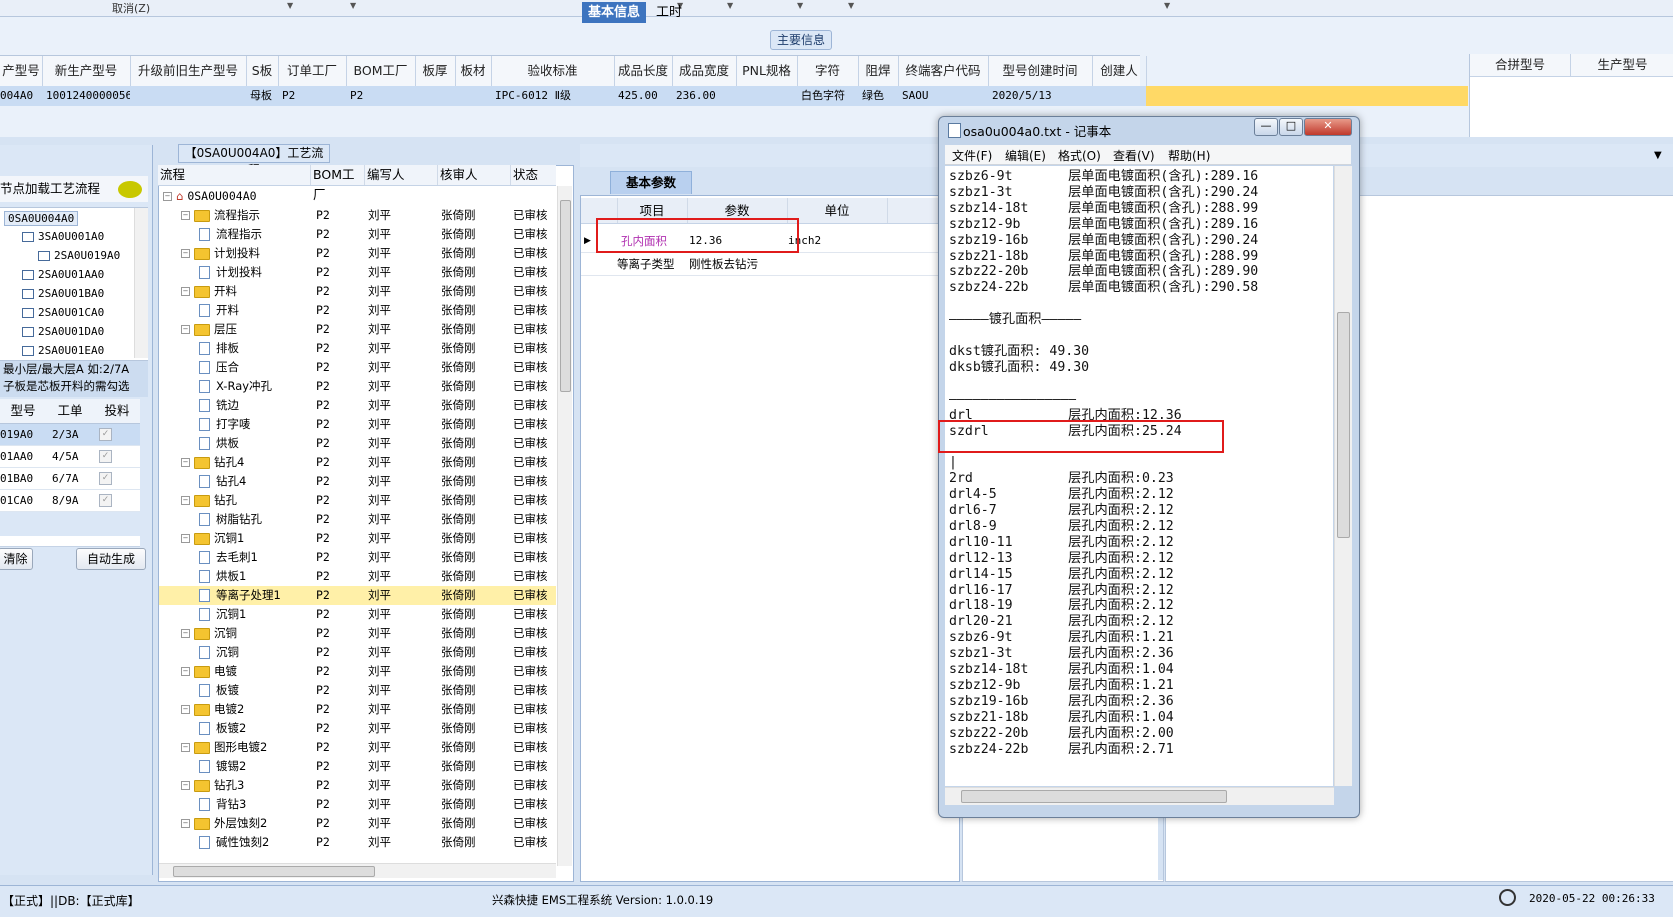 The image size is (1673, 917). Describe the element at coordinates (130, 189) in the screenshot. I see `chat-bubble-icon` at that location.